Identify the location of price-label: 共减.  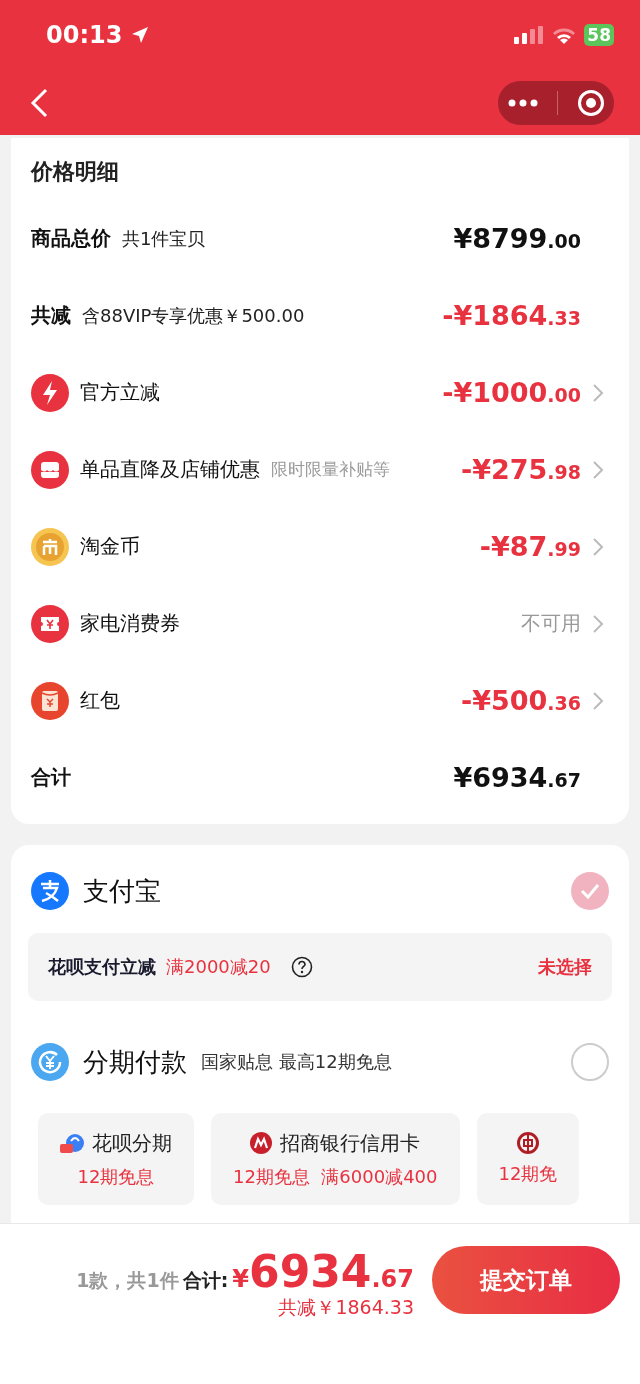
(51, 315).